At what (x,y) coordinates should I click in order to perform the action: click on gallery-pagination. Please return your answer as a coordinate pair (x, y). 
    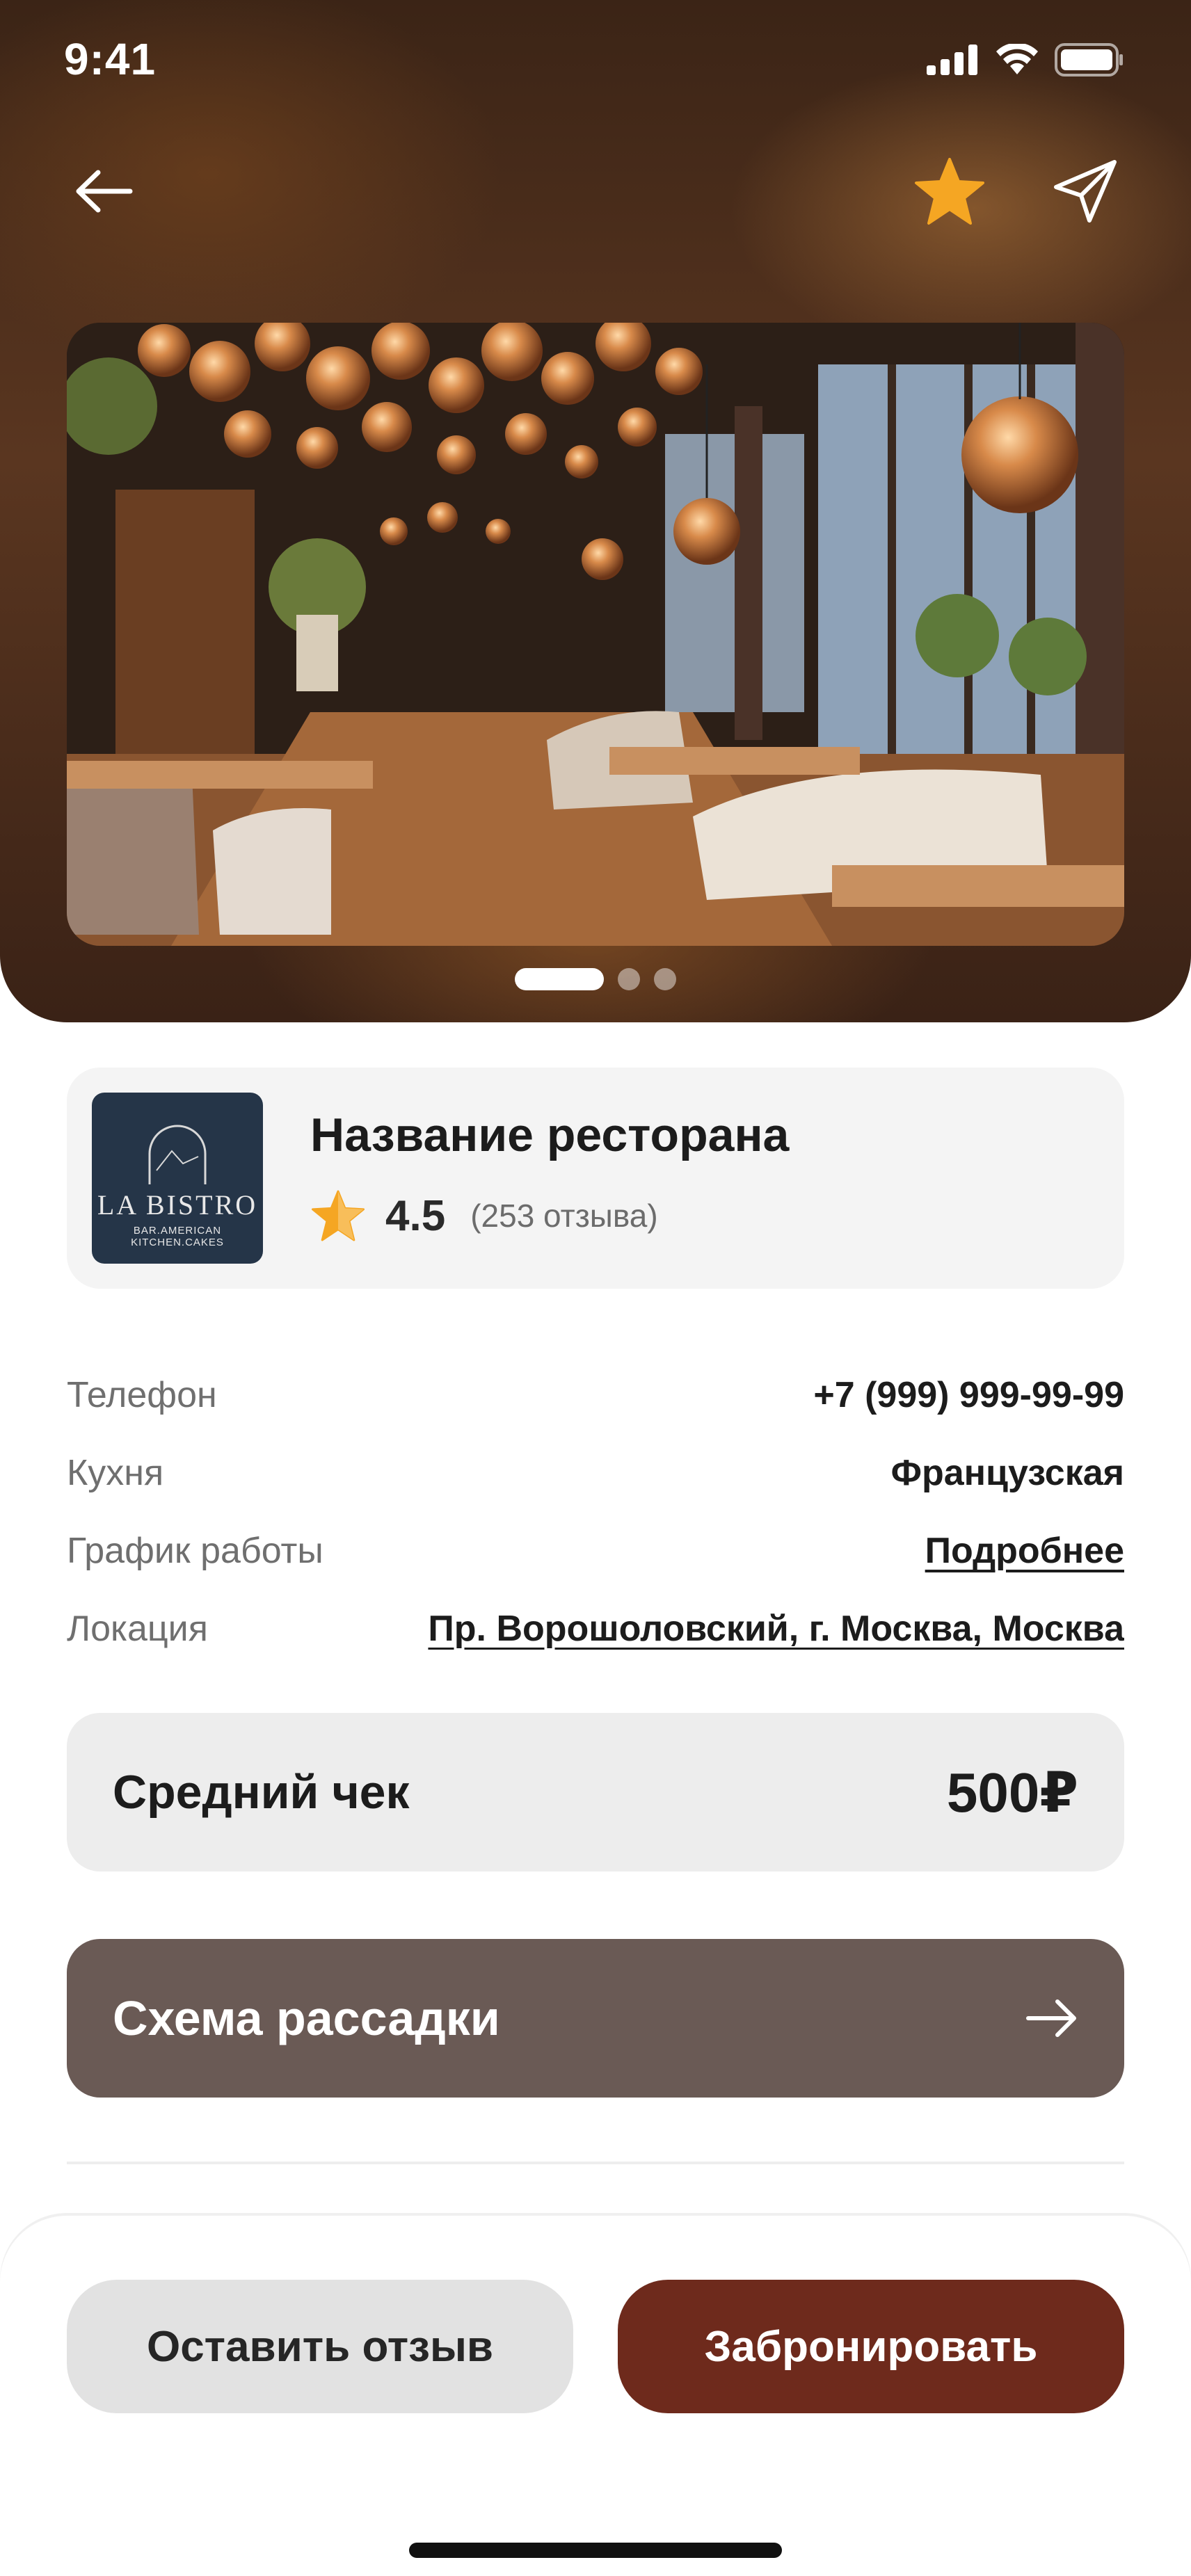
    Looking at the image, I should click on (595, 979).